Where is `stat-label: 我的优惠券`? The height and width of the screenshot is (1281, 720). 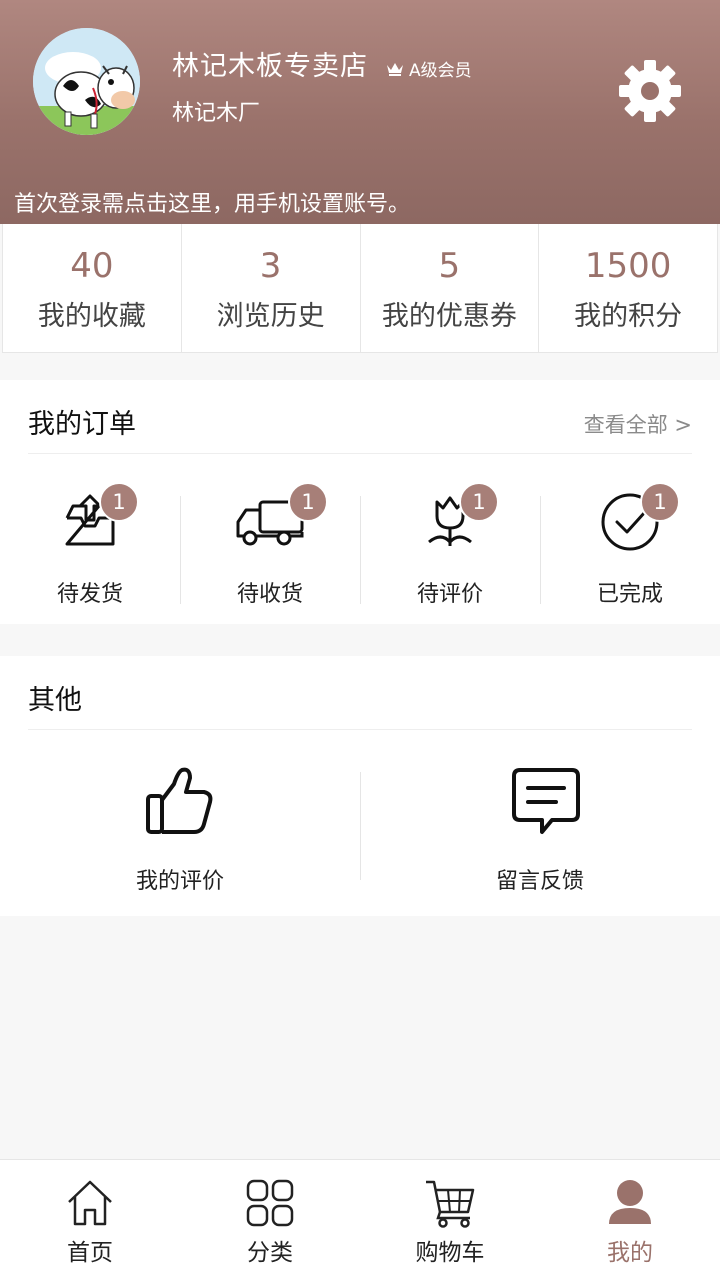
stat-label: 我的优惠券 is located at coordinates (449, 316).